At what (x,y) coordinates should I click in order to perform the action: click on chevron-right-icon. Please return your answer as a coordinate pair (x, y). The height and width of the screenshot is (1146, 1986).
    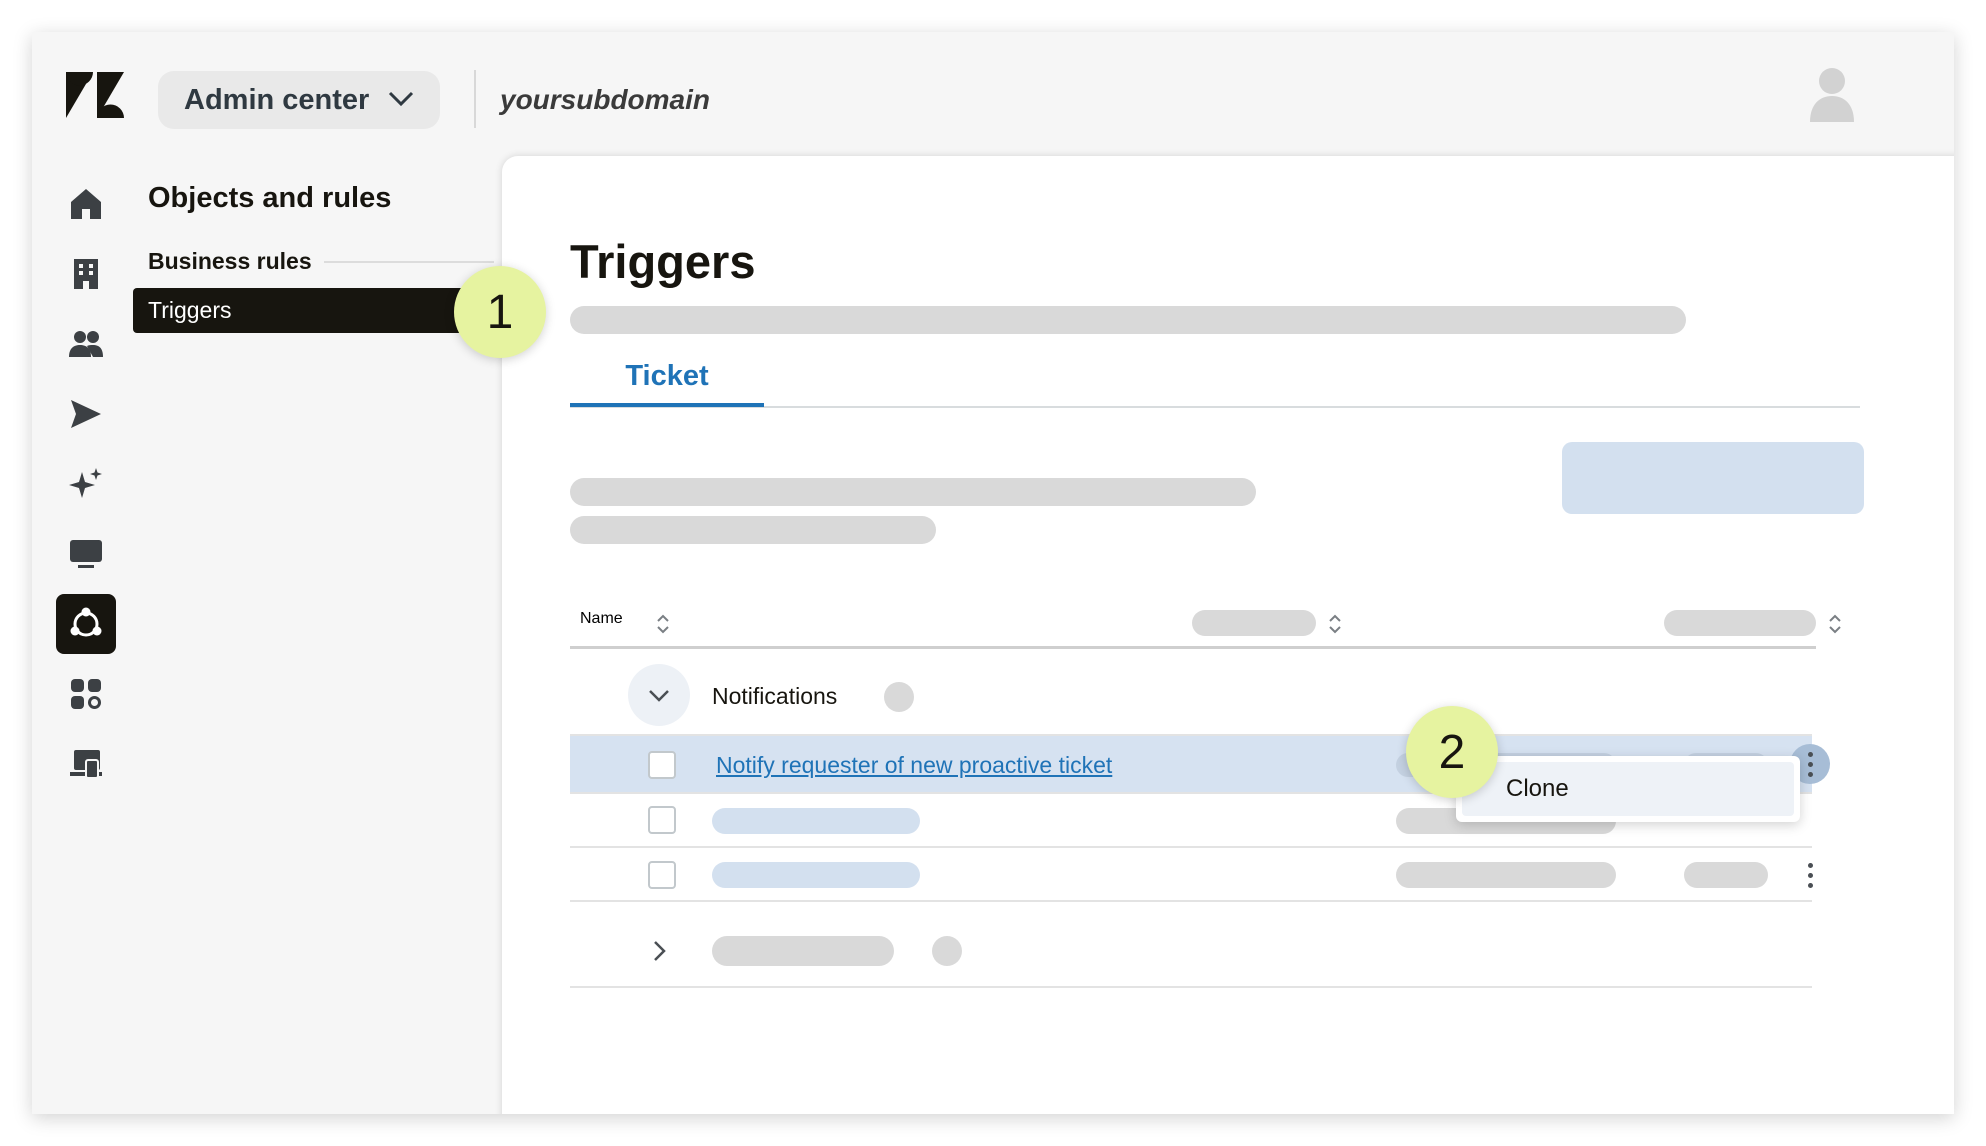
    Looking at the image, I should click on (659, 951).